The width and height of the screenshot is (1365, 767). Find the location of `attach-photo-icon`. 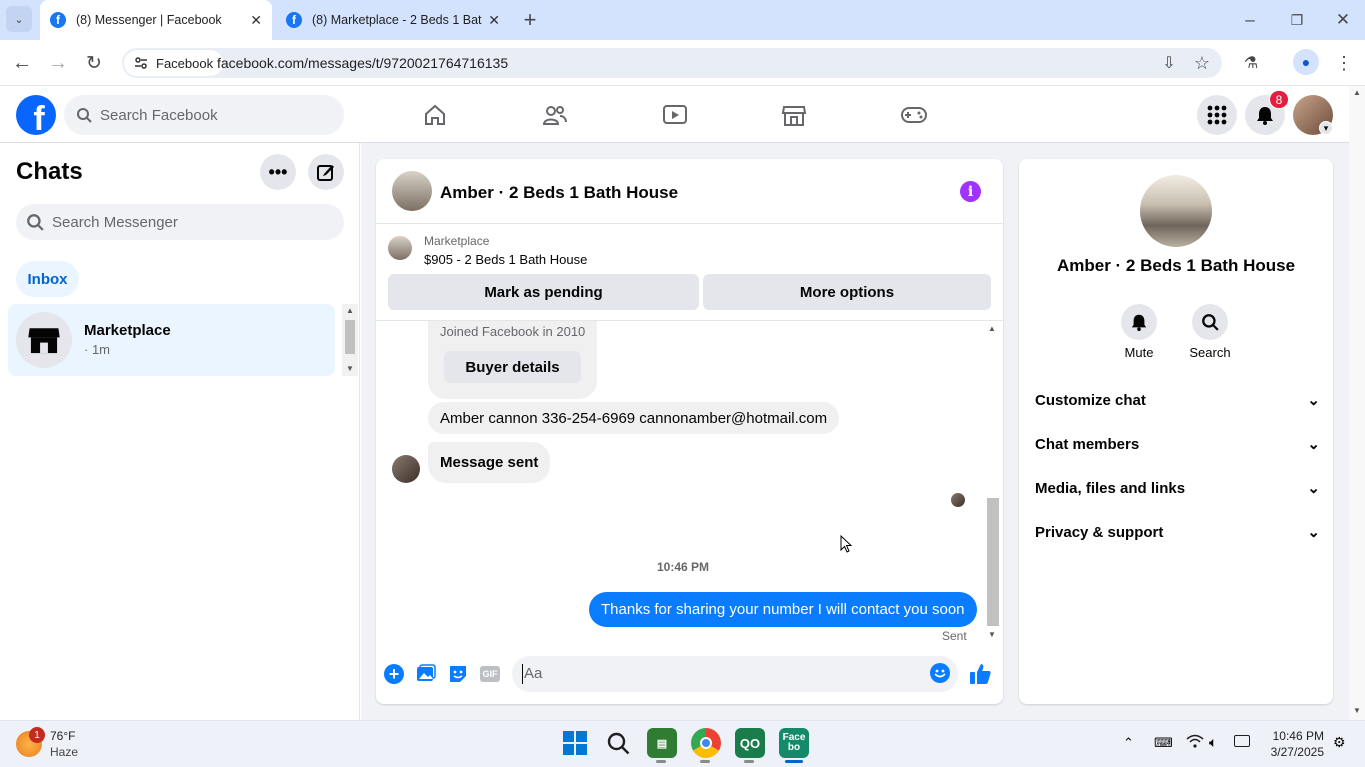

attach-photo-icon is located at coordinates (426, 676).